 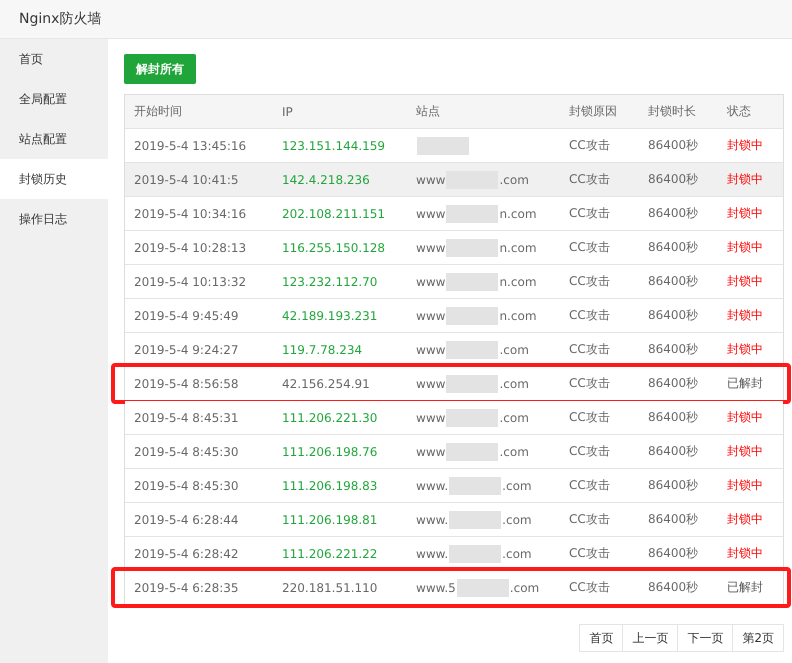 What do you see at coordinates (705, 638) in the screenshot?
I see `page-button: 下一页` at bounding box center [705, 638].